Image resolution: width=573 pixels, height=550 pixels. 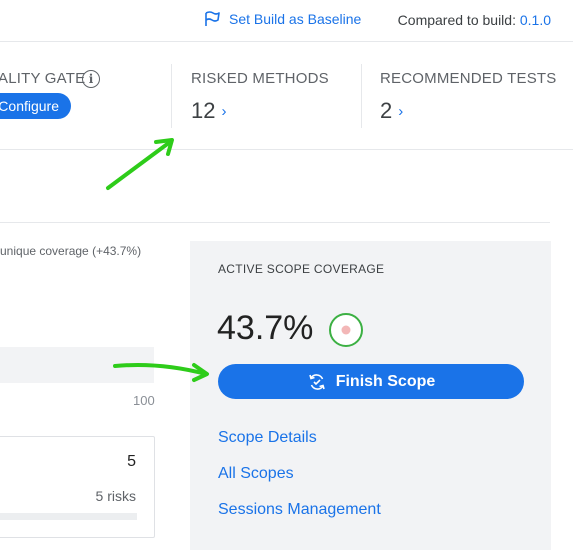 I want to click on recommended-tests-value: 2 ›, so click(x=391, y=111).